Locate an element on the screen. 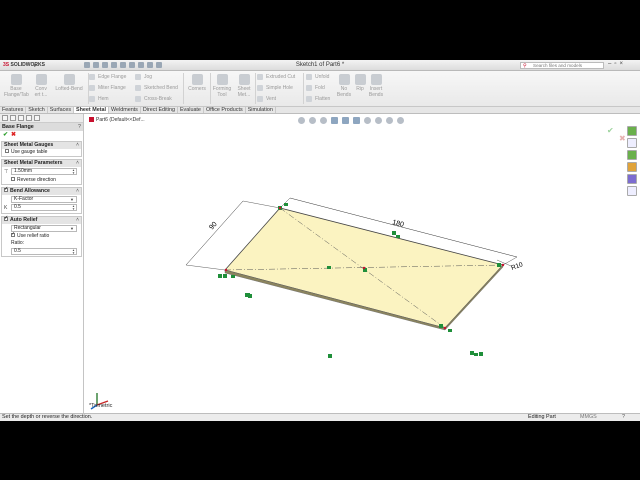 The width and height of the screenshot is (640, 480). fold-button: Fold is located at coordinates (315, 88).